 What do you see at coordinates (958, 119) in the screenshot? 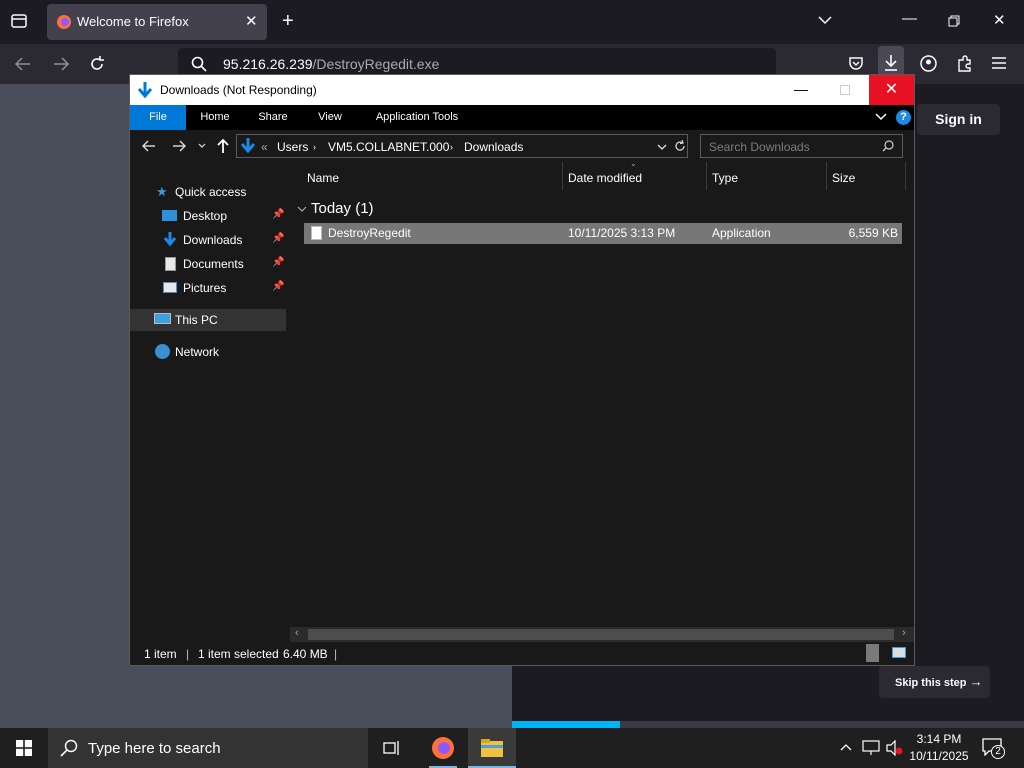
I see `sign-in-button: Sign in` at bounding box center [958, 119].